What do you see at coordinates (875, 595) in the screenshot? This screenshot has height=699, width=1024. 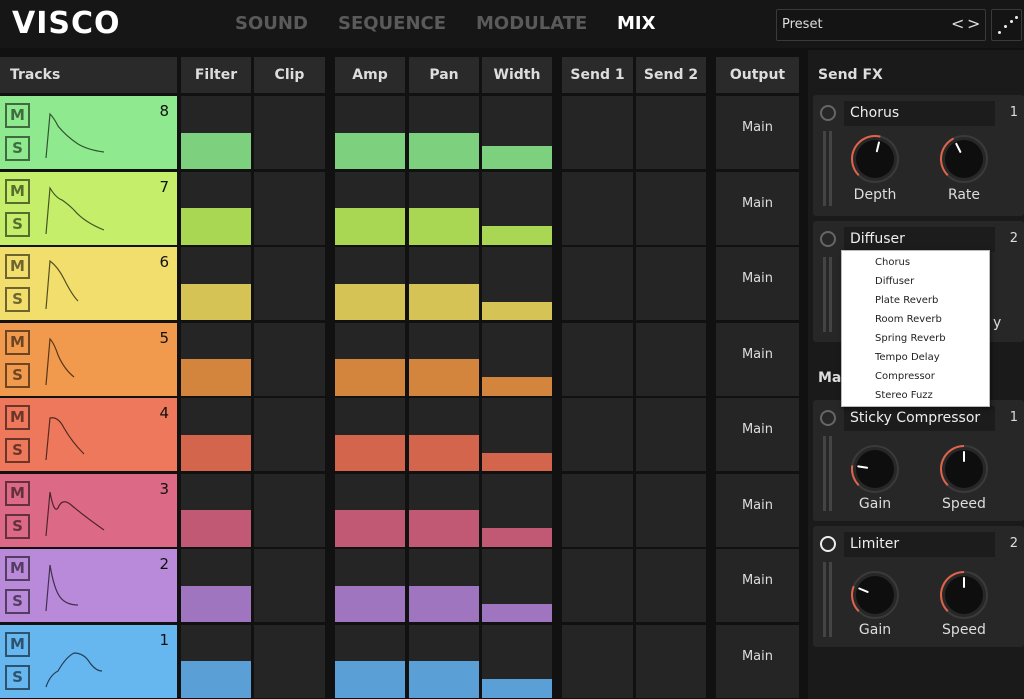 I see `gain-knob` at bounding box center [875, 595].